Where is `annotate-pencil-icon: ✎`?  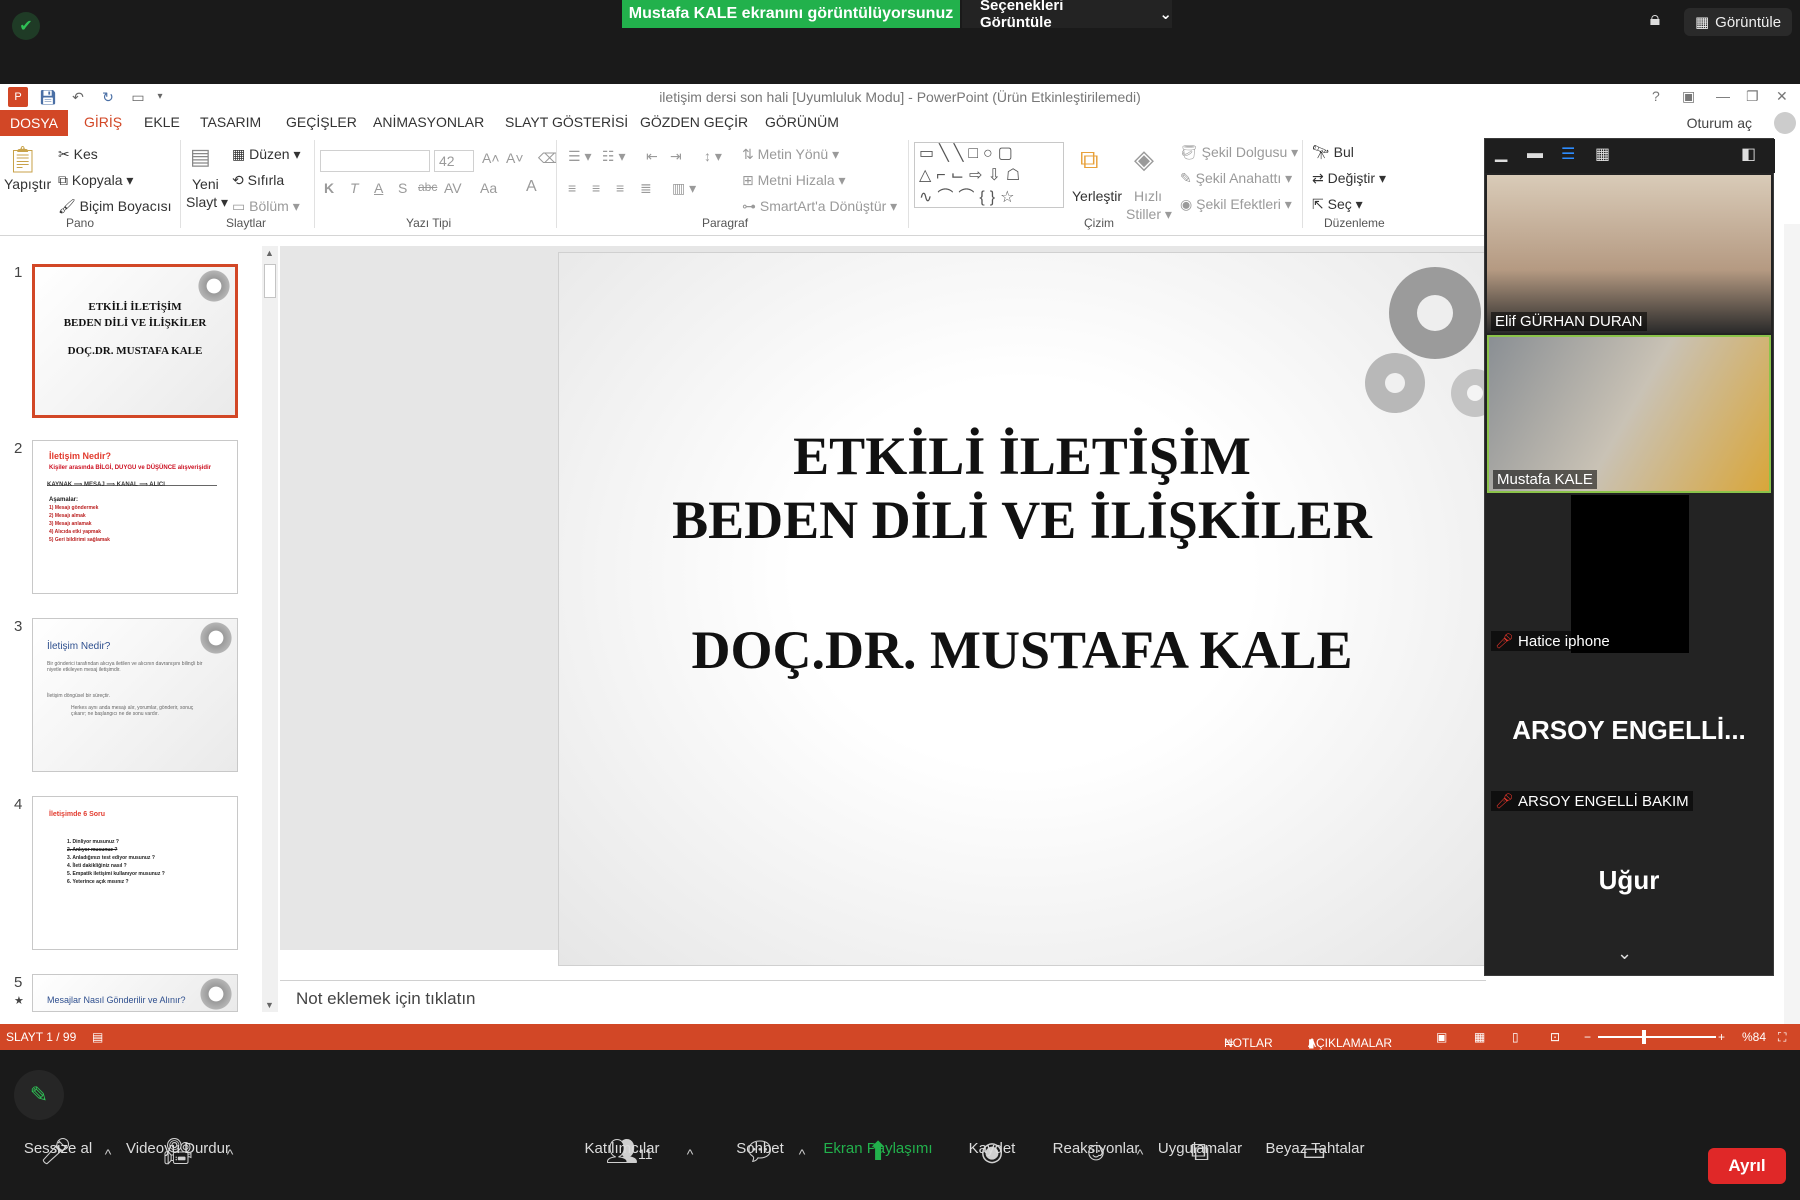 annotate-pencil-icon: ✎ is located at coordinates (39, 1095).